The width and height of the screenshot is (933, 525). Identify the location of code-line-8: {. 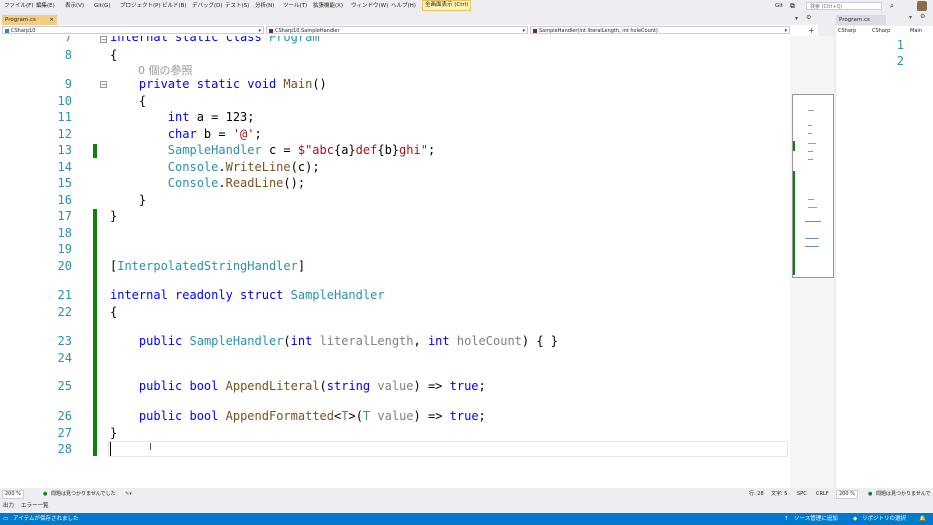
(114, 55).